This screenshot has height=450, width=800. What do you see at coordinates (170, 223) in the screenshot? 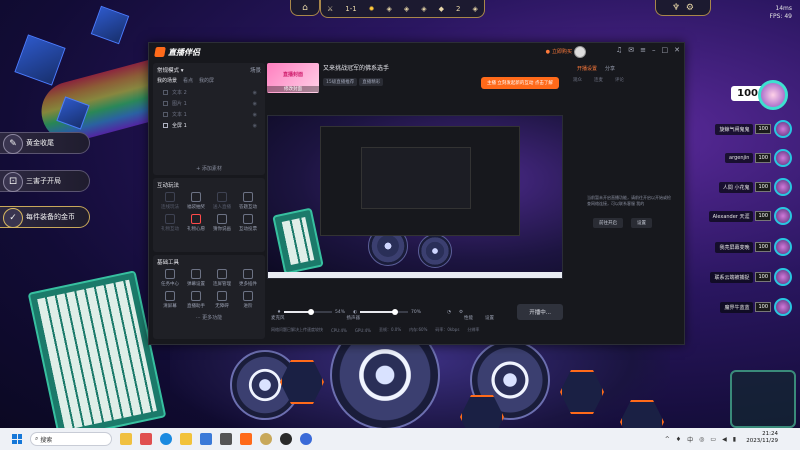
I see `interact-item: 礼物互动` at bounding box center [170, 223].